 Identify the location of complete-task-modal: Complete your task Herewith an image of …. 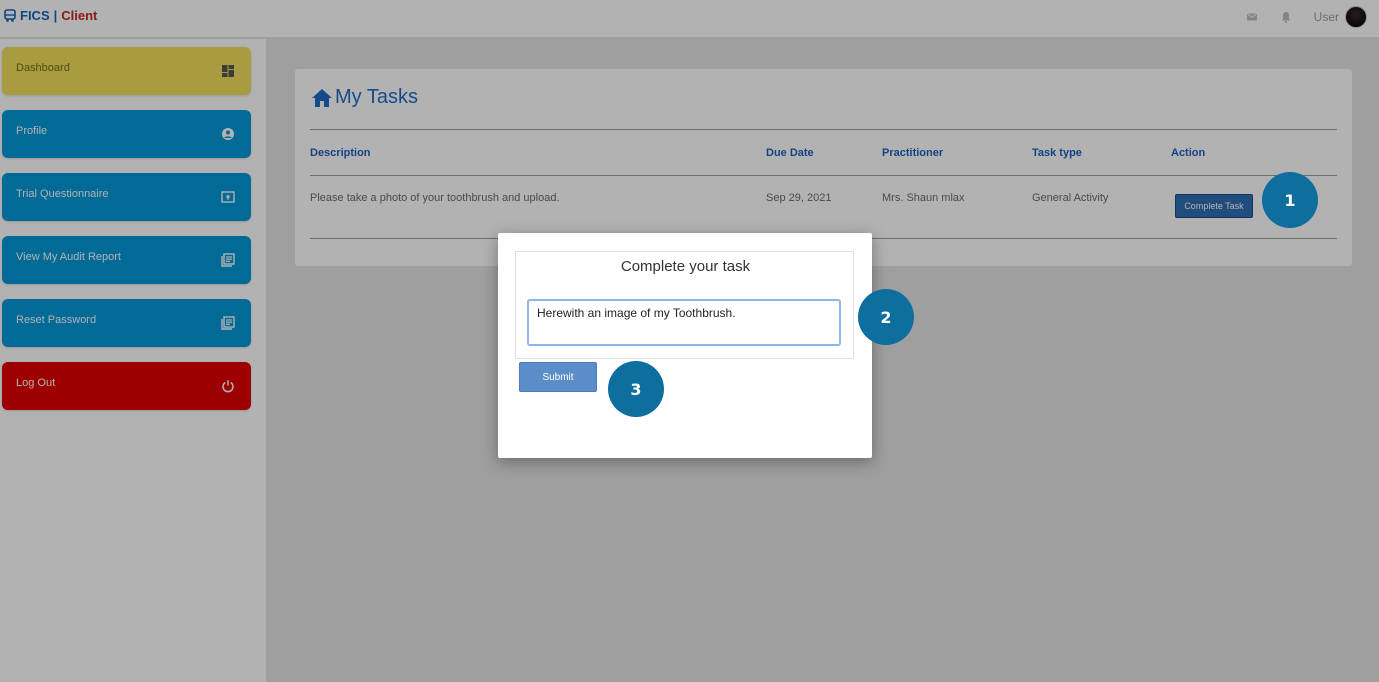
(685, 345).